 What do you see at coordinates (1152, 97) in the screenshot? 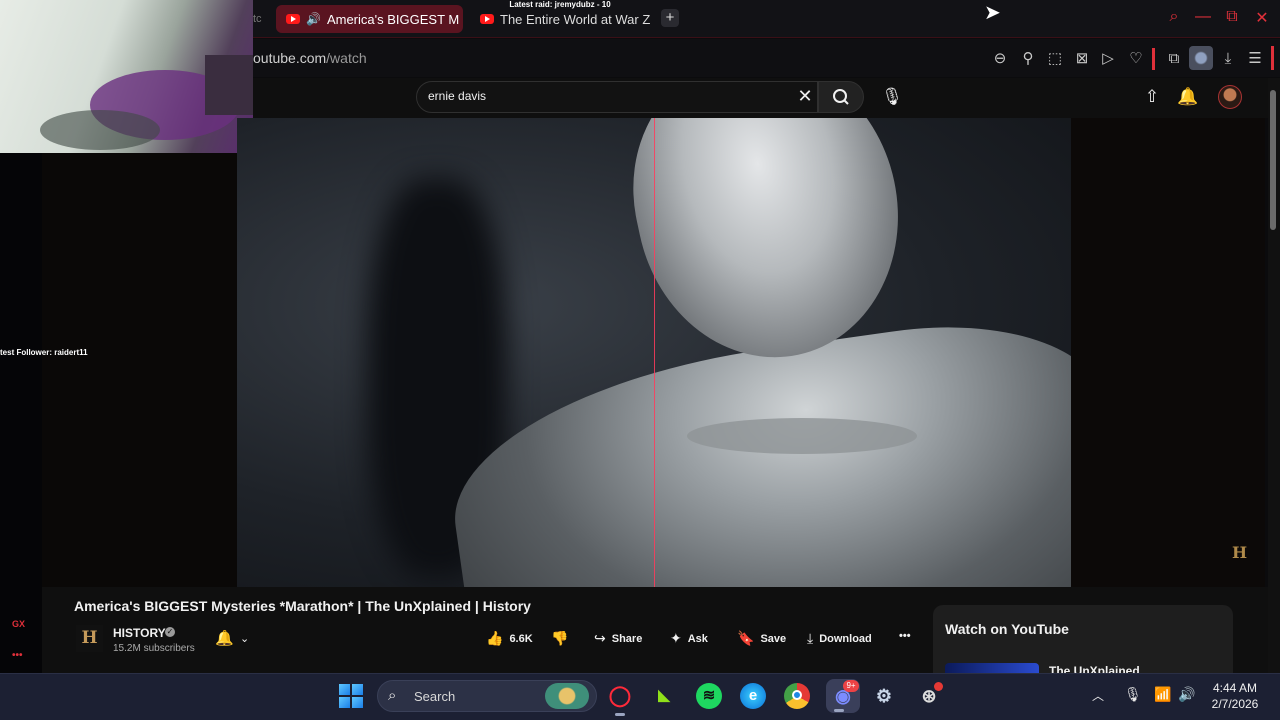
I see `upload-icon: ⇧` at bounding box center [1152, 97].